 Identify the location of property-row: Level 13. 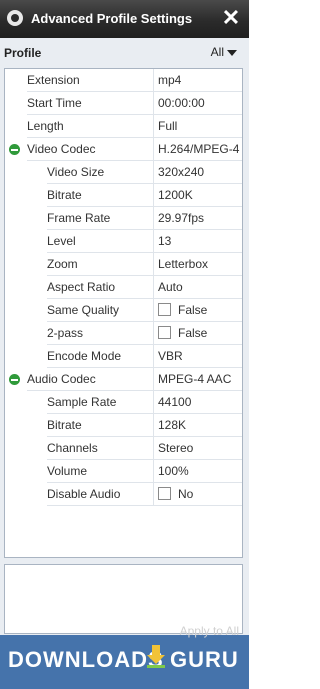
(123, 241).